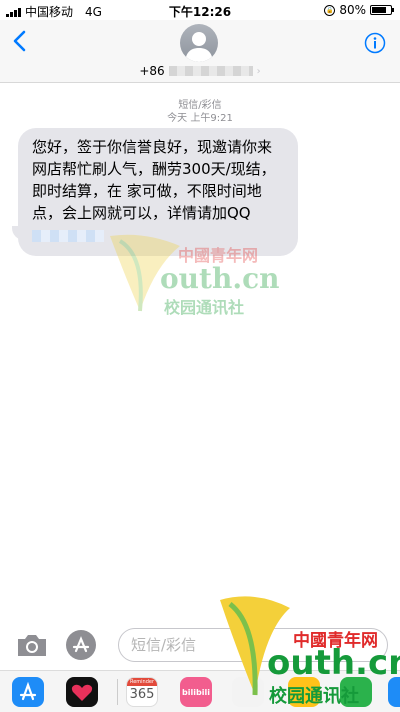  I want to click on contact-avatar, so click(199, 43).